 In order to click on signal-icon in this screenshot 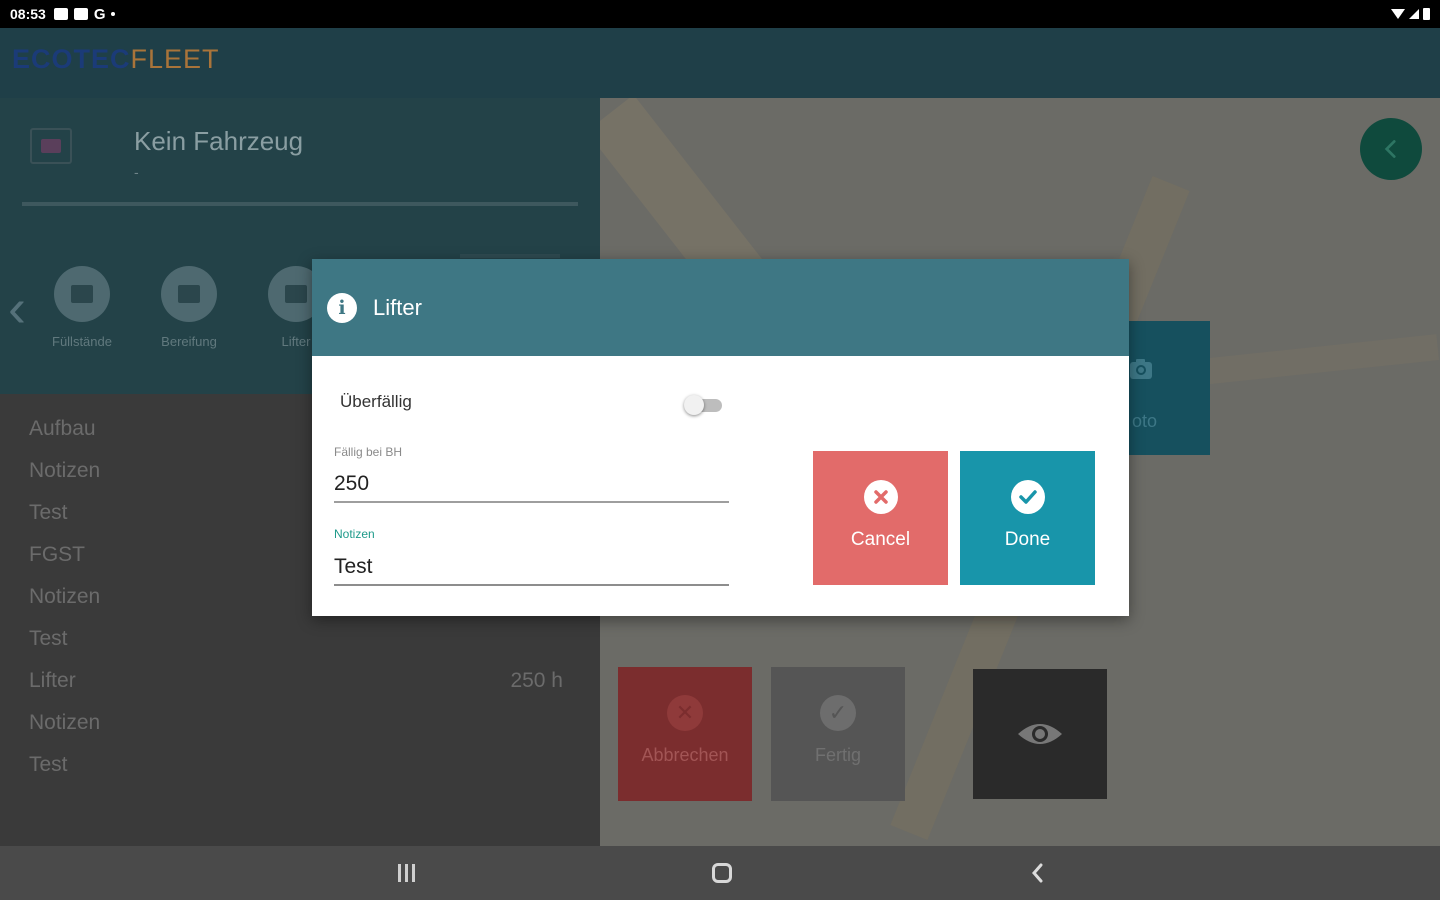, I will do `click(1414, 14)`.